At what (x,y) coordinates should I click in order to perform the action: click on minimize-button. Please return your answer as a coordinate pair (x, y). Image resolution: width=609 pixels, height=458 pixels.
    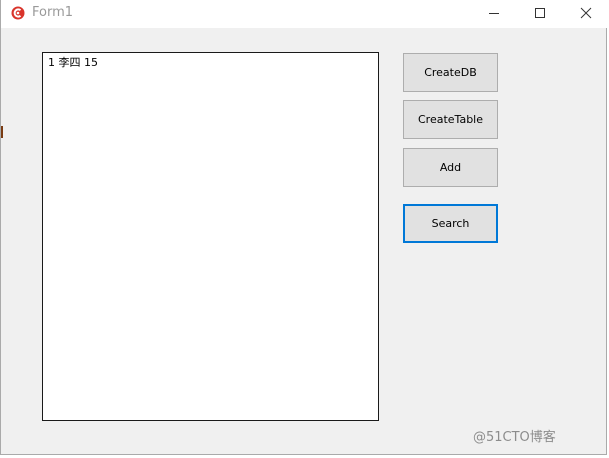
    Looking at the image, I should click on (494, 13).